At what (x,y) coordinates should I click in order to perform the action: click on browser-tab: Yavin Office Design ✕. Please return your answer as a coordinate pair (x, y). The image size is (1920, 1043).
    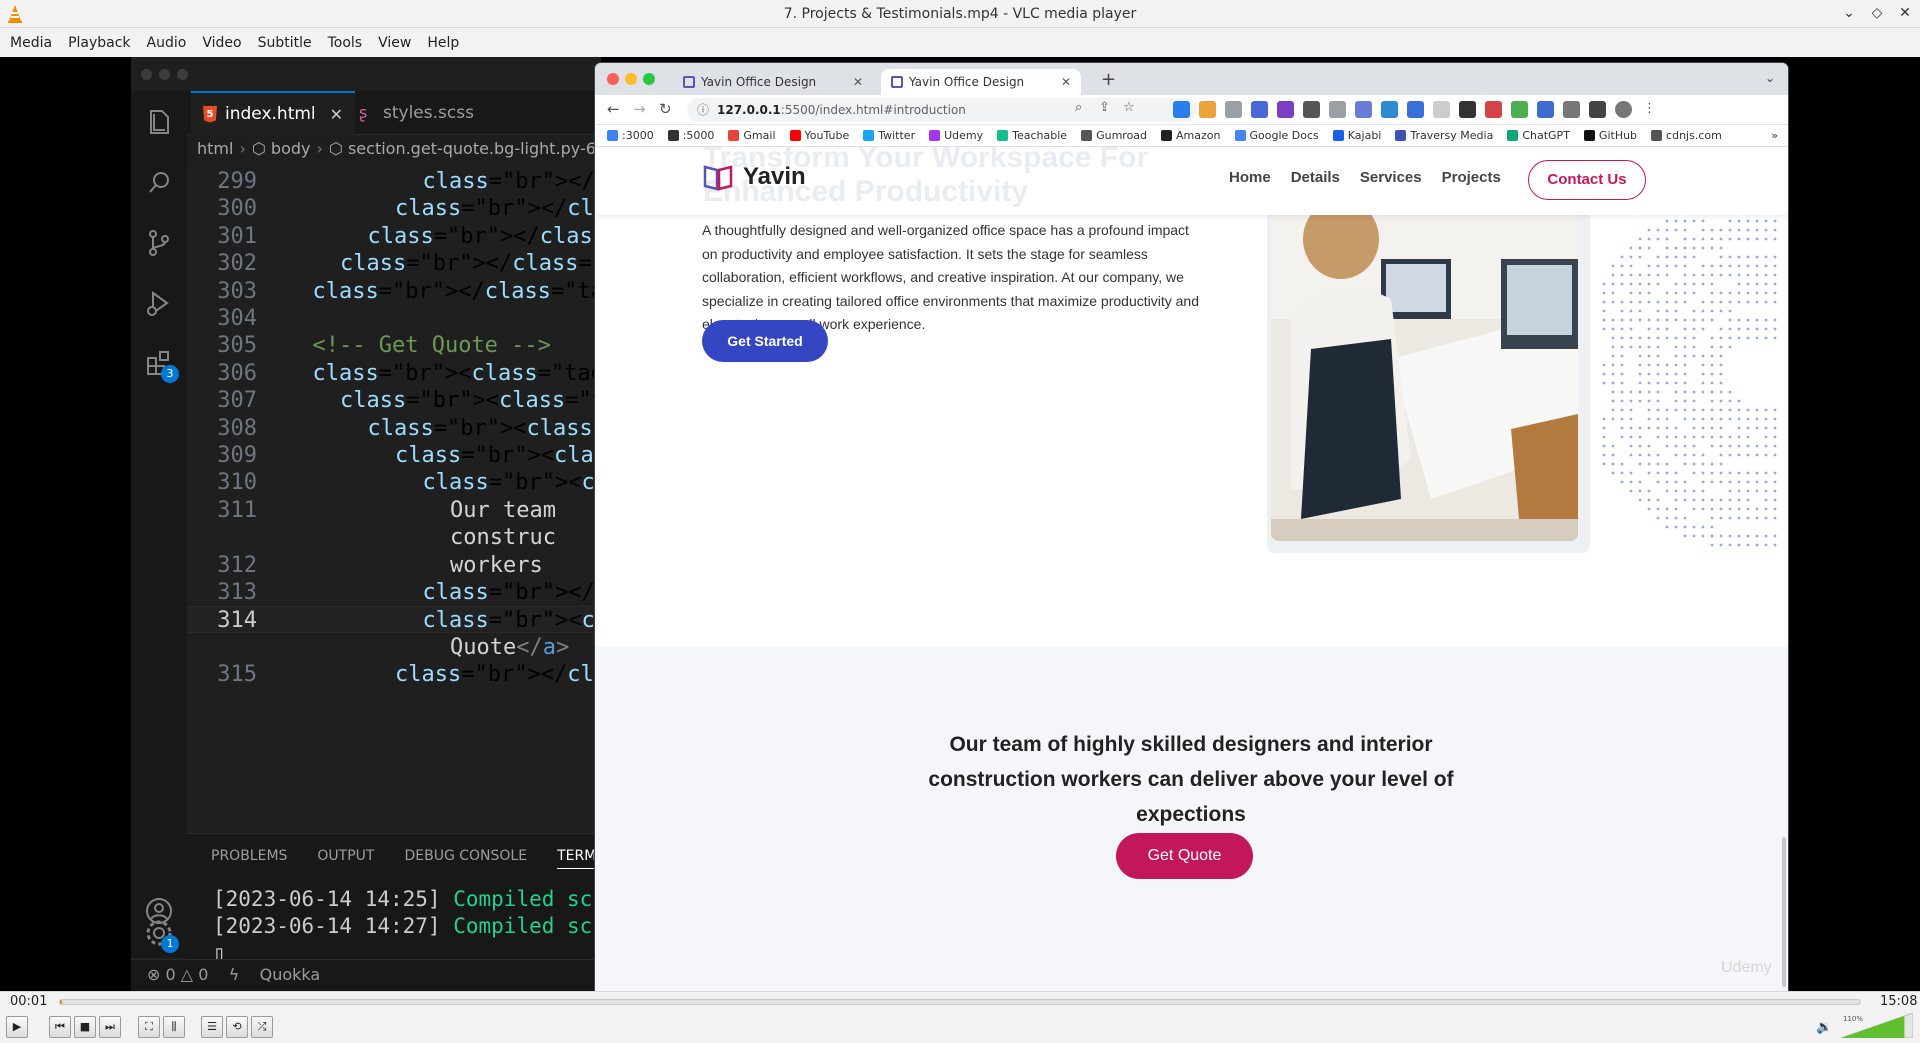
    Looking at the image, I should click on (773, 82).